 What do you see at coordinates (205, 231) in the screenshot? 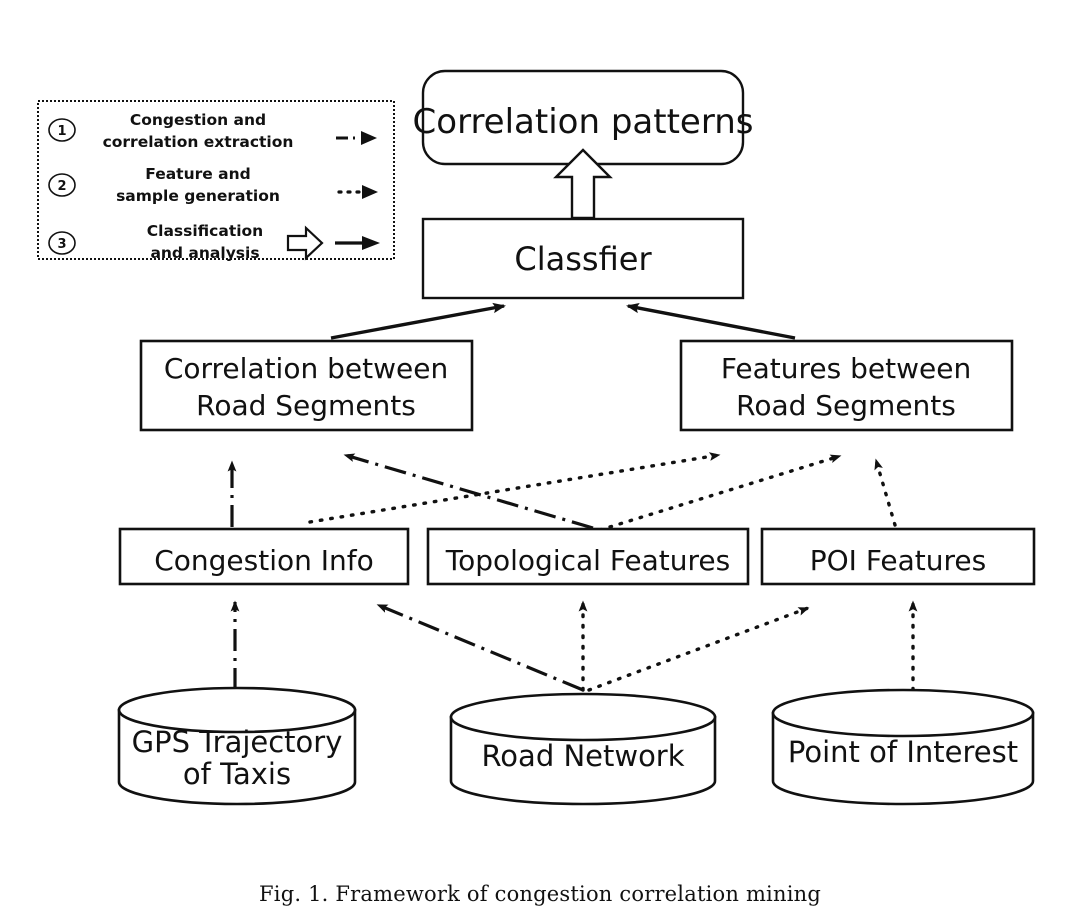
I see `legend-label-3-line1: Classification` at bounding box center [205, 231].